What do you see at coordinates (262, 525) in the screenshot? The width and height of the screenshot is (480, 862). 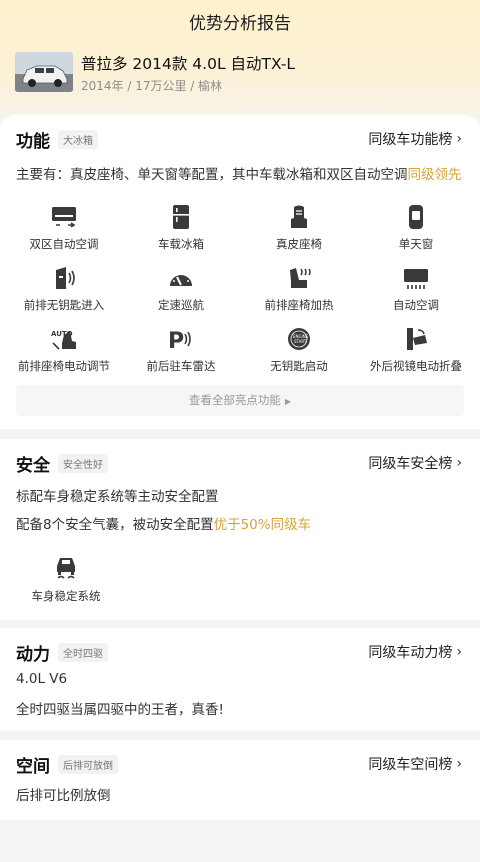 I see `safety-line-2-highlight: 优于50%同级车` at bounding box center [262, 525].